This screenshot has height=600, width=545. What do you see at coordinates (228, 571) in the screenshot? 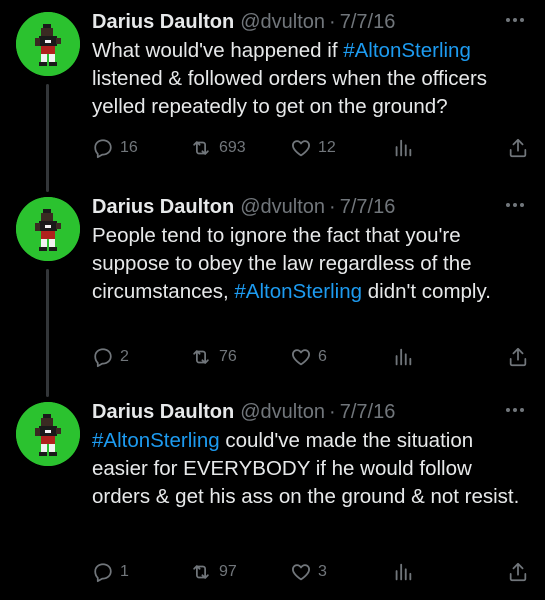
I see `retweet-count: 97` at bounding box center [228, 571].